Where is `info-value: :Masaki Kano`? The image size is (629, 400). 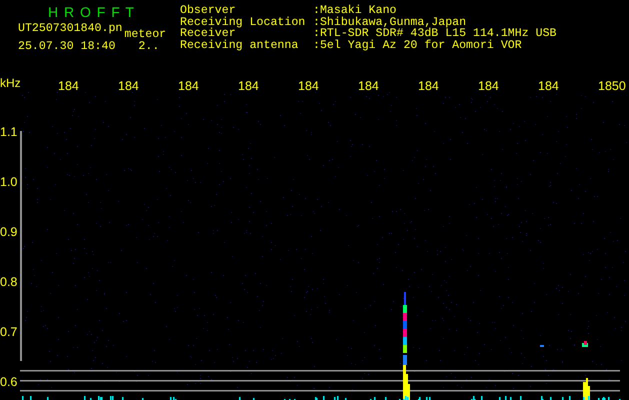 info-value: :Masaki Kano is located at coordinates (354, 11).